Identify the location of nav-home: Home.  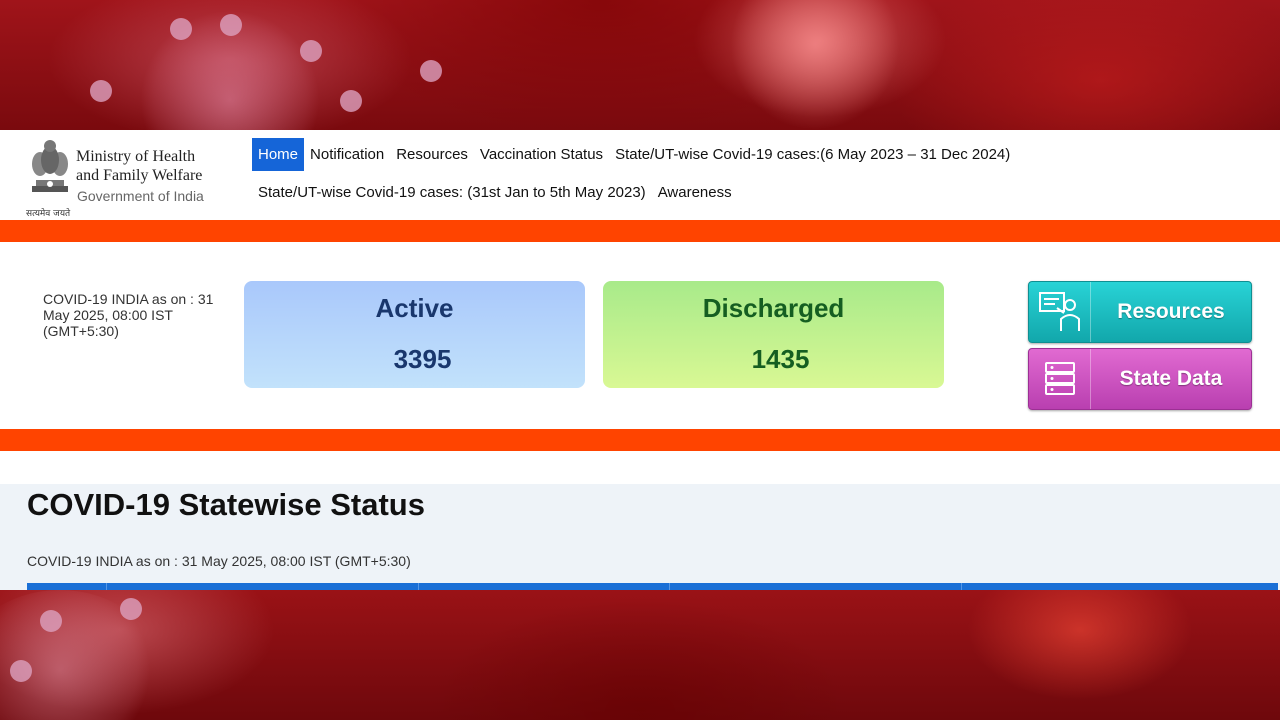
(278, 154).